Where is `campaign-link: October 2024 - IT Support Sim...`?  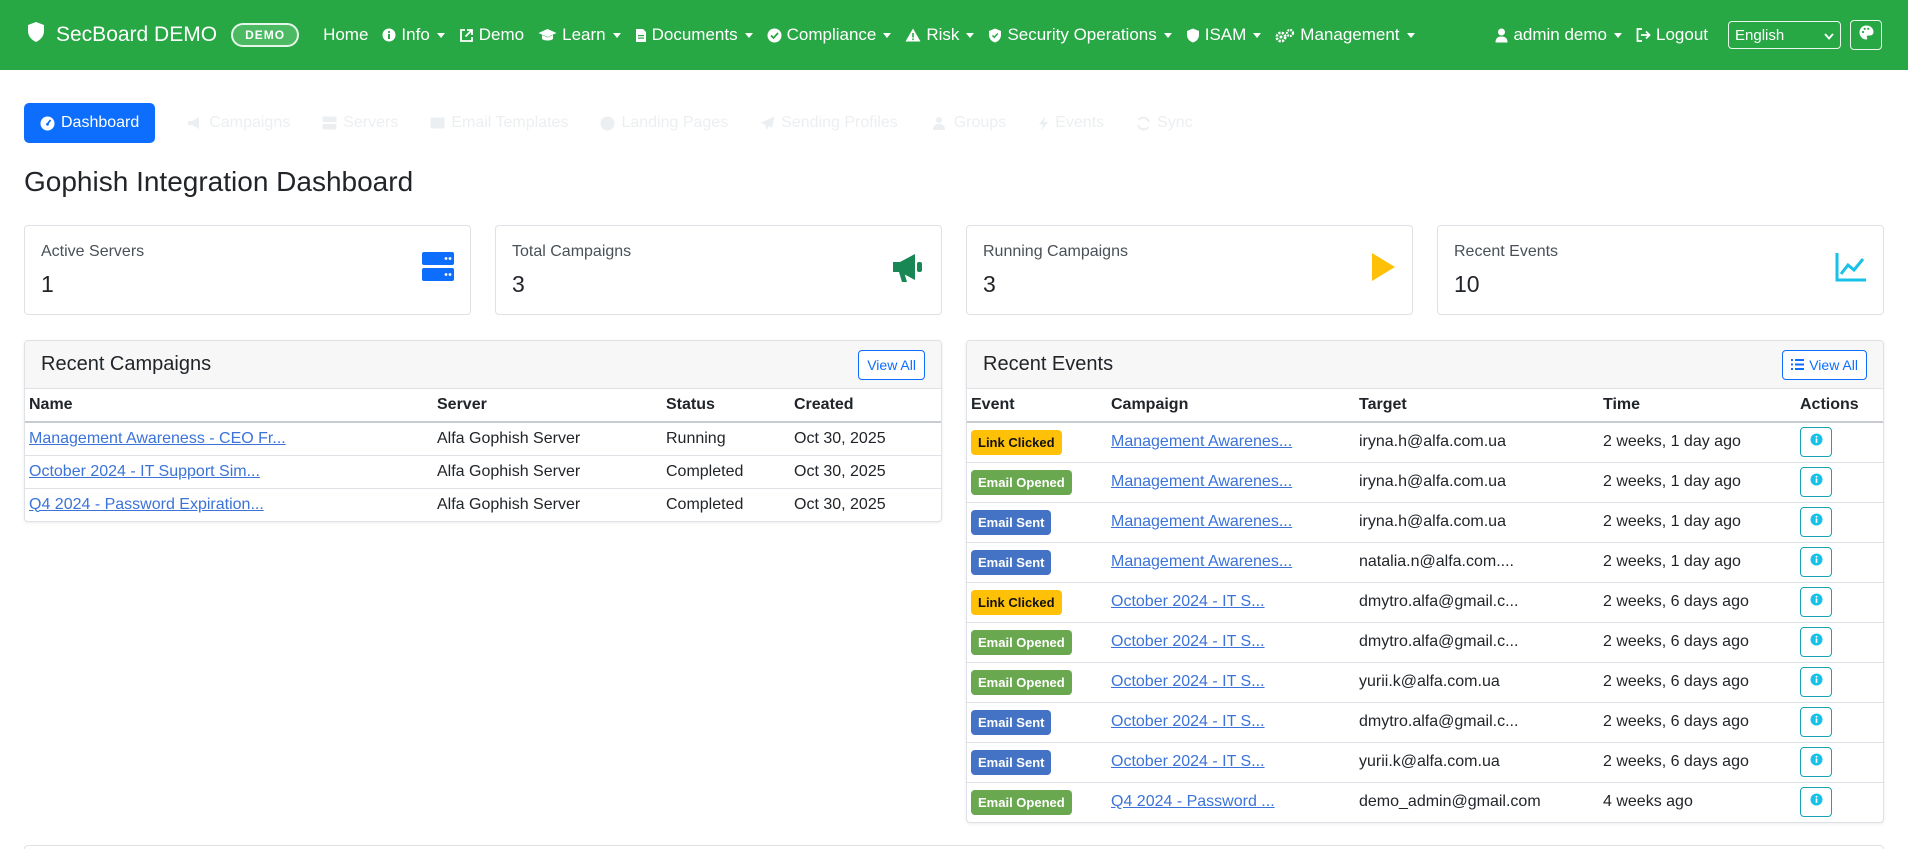 campaign-link: October 2024 - IT Support Sim... is located at coordinates (144, 471).